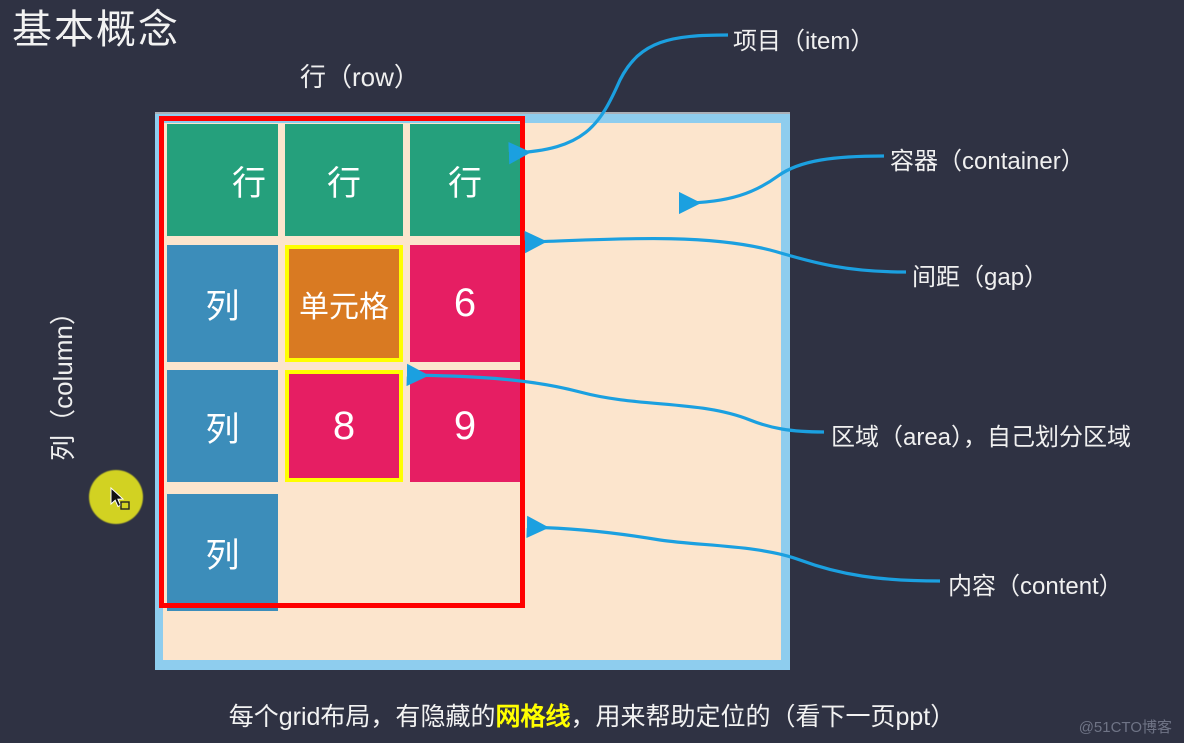 The width and height of the screenshot is (1184, 743). What do you see at coordinates (1035, 586) in the screenshot?
I see `annotation-label-content: 内容（content）` at bounding box center [1035, 586].